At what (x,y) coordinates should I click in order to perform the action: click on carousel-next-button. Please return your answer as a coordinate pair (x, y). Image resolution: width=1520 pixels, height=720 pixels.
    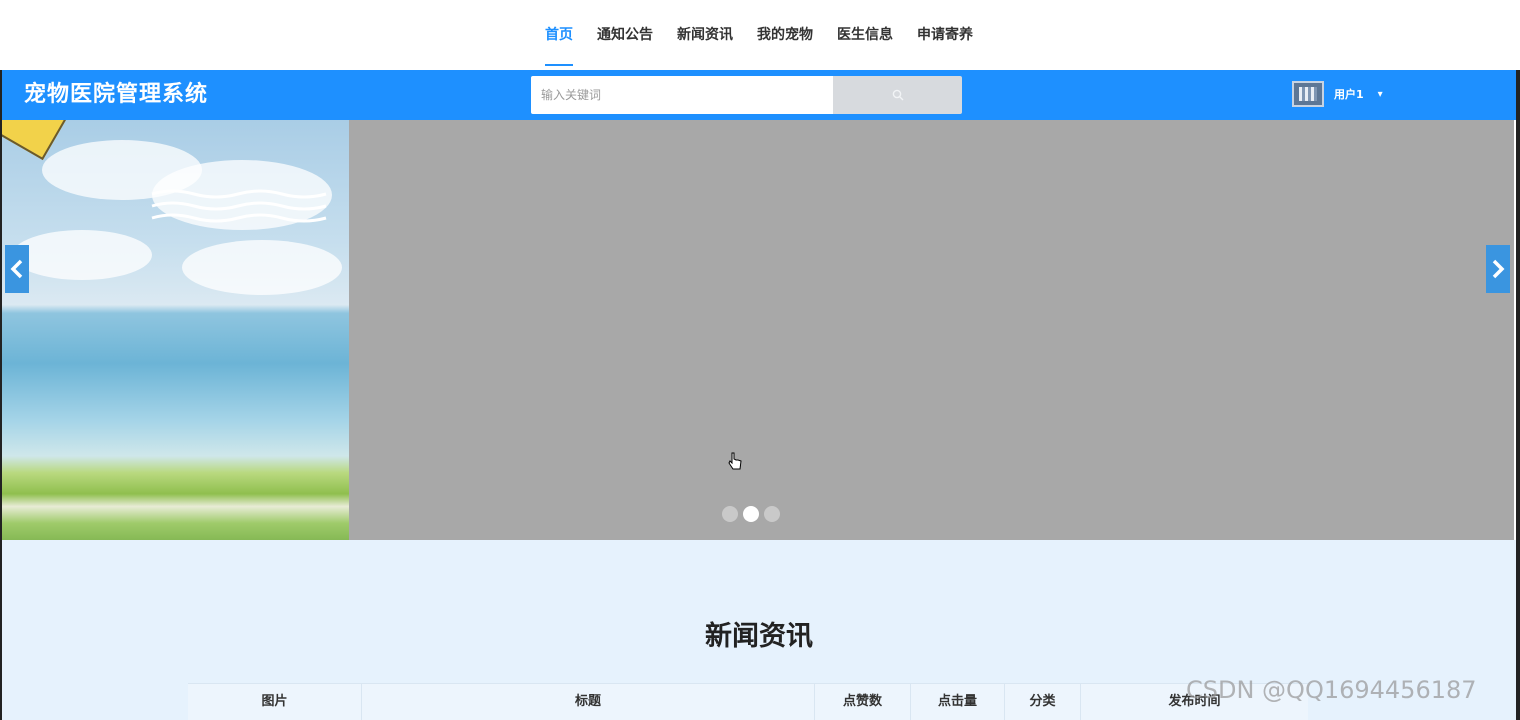
    Looking at the image, I should click on (1498, 269).